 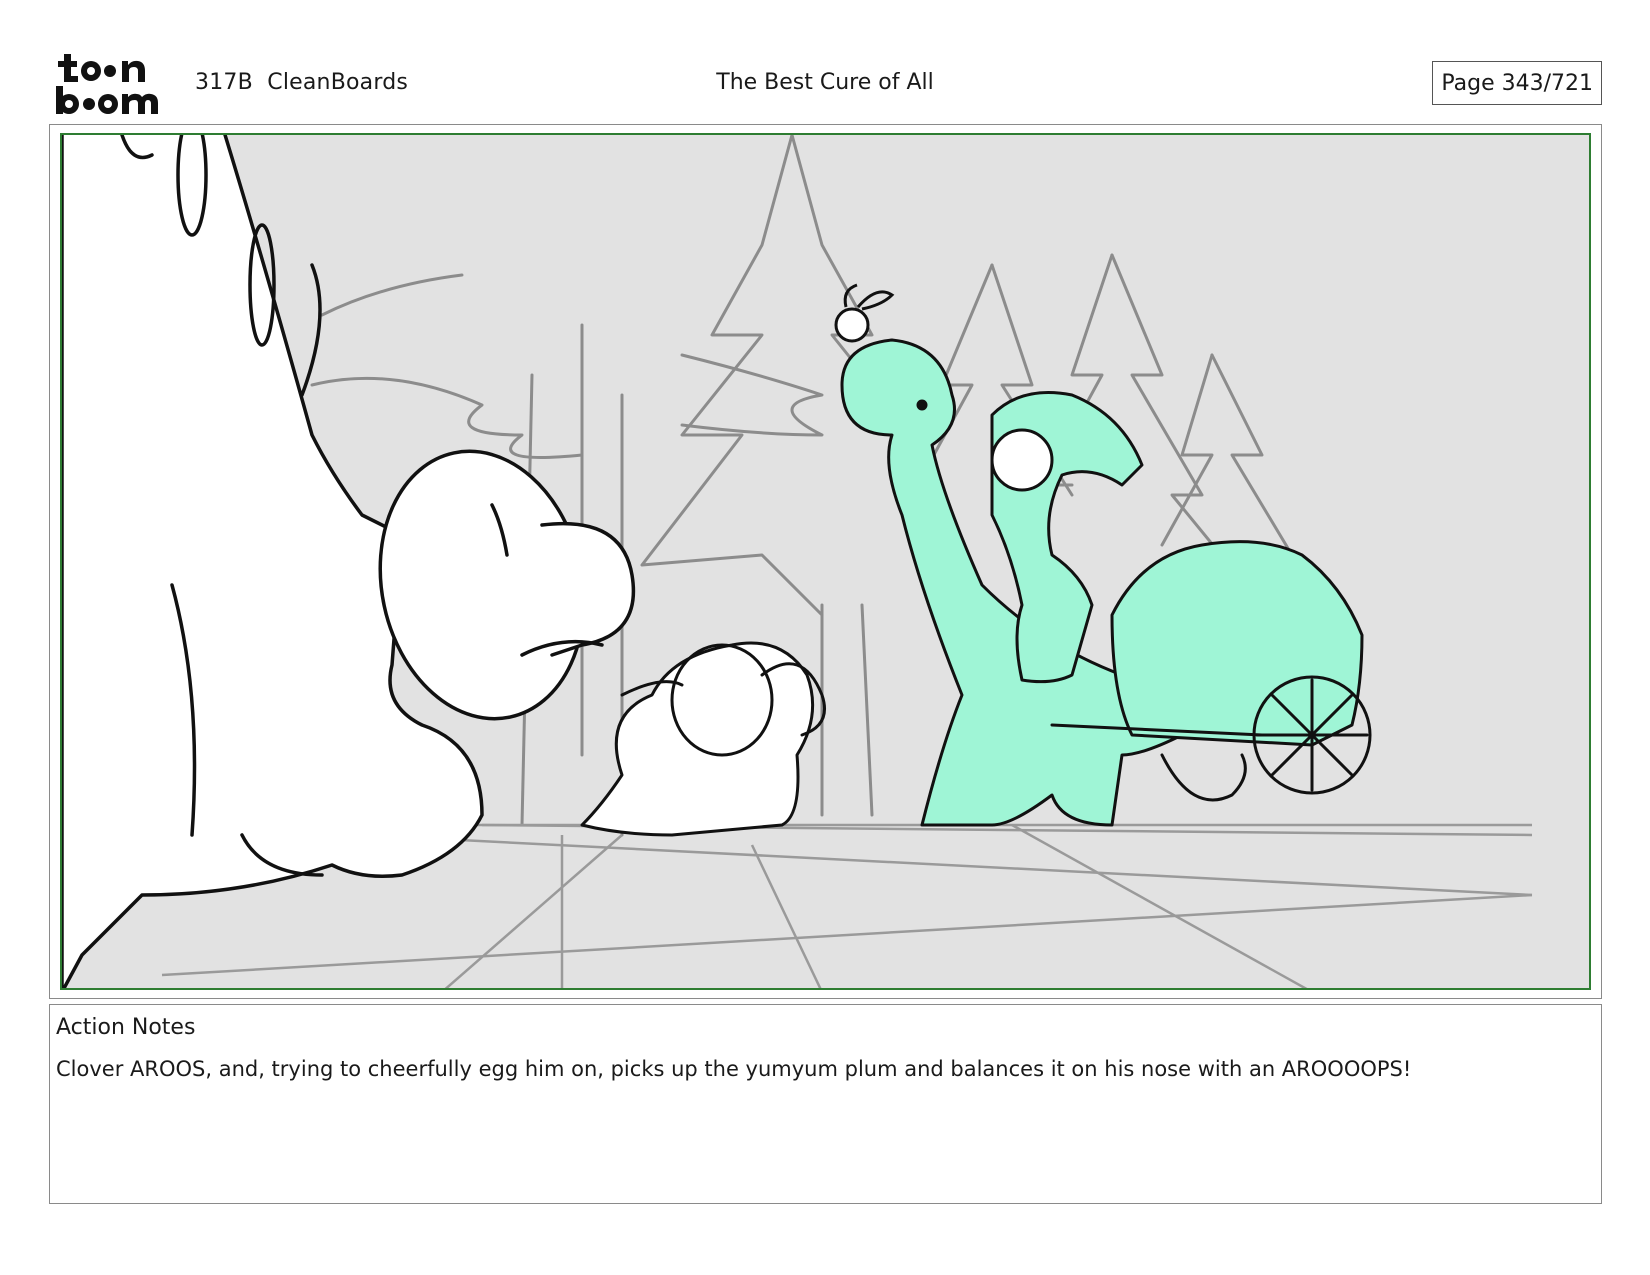 What do you see at coordinates (1106, 582) in the screenshot?
I see `green-creature-with-rider` at bounding box center [1106, 582].